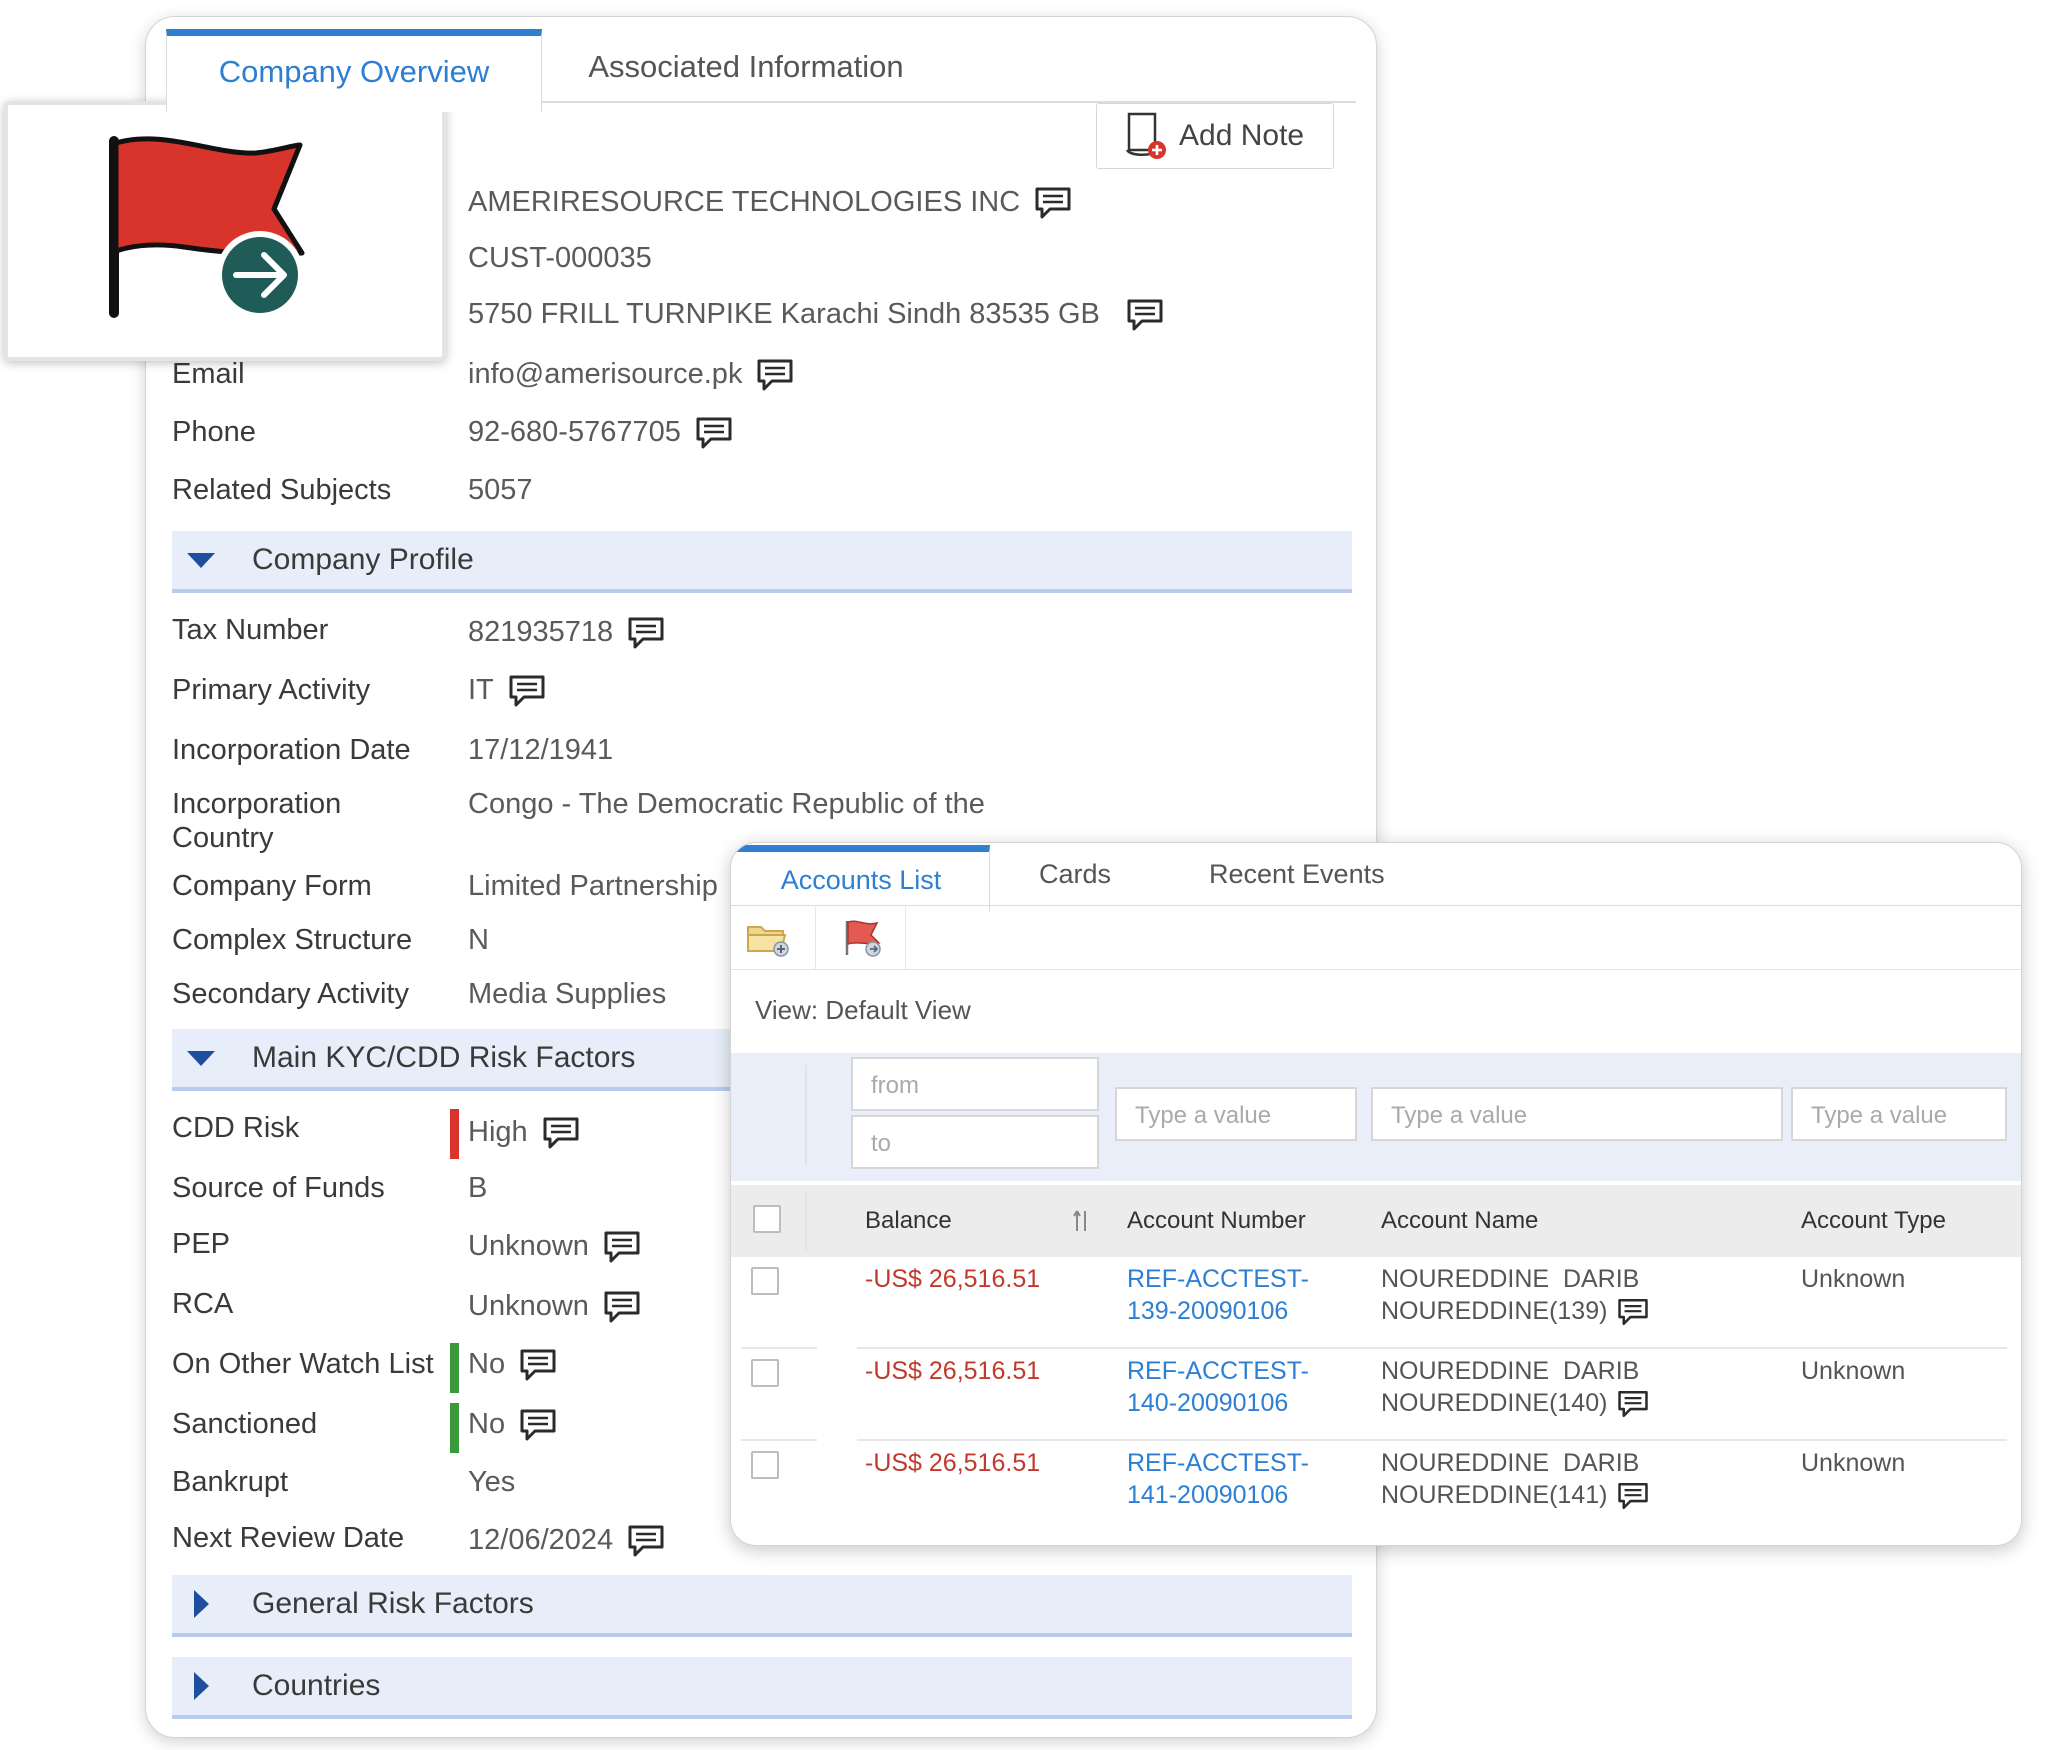 The image size is (2048, 1750). Describe the element at coordinates (1075, 874) in the screenshot. I see `tab-cards: Cards` at that location.